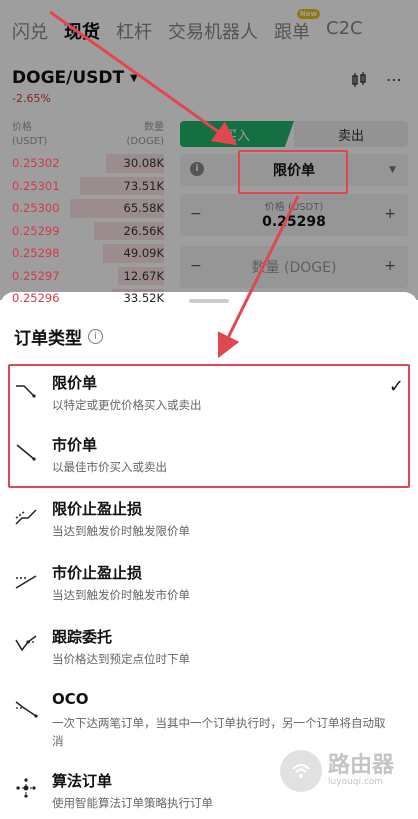  What do you see at coordinates (82, 637) in the screenshot?
I see `option-name: 跟踪委托` at bounding box center [82, 637].